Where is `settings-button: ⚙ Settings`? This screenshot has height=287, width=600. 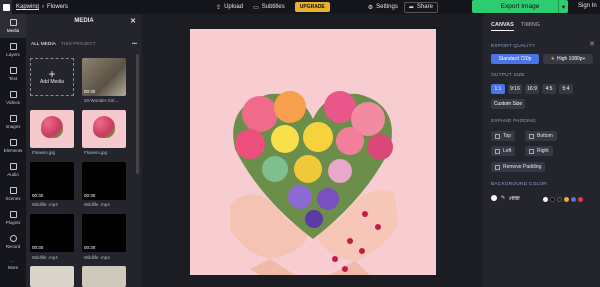 settings-button: ⚙ Settings is located at coordinates (383, 7).